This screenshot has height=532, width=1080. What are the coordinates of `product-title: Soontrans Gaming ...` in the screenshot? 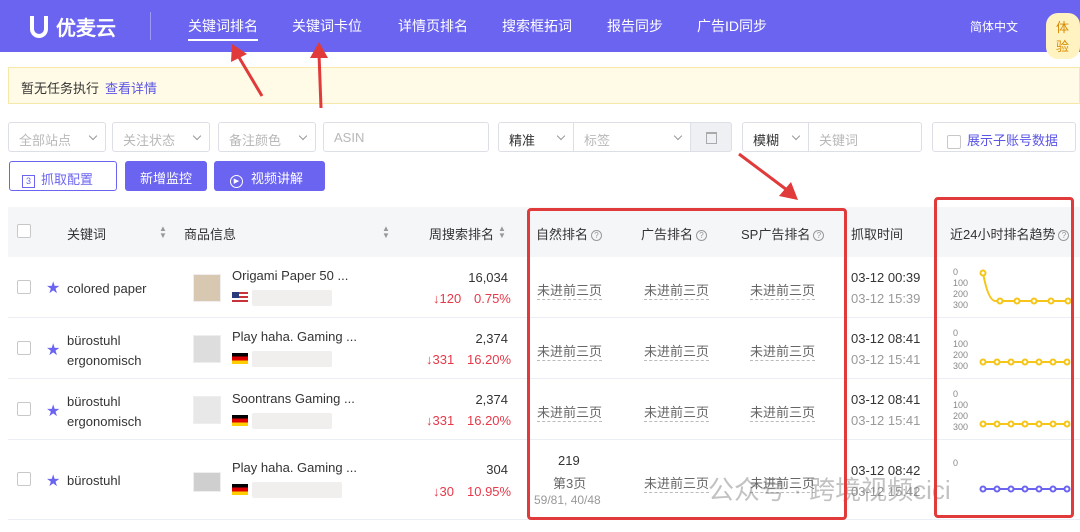 It's located at (293, 398).